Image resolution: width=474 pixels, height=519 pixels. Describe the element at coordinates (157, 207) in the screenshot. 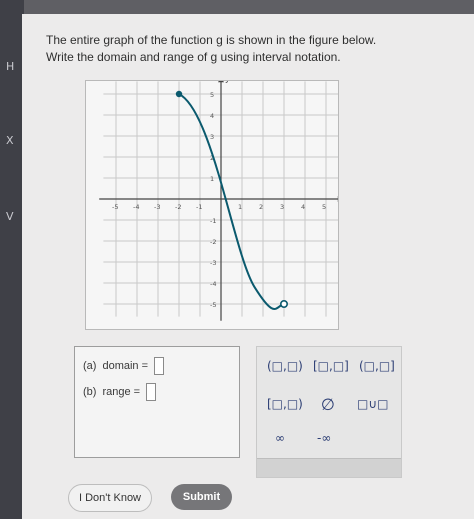

I see `x-tick-label: -3` at that location.